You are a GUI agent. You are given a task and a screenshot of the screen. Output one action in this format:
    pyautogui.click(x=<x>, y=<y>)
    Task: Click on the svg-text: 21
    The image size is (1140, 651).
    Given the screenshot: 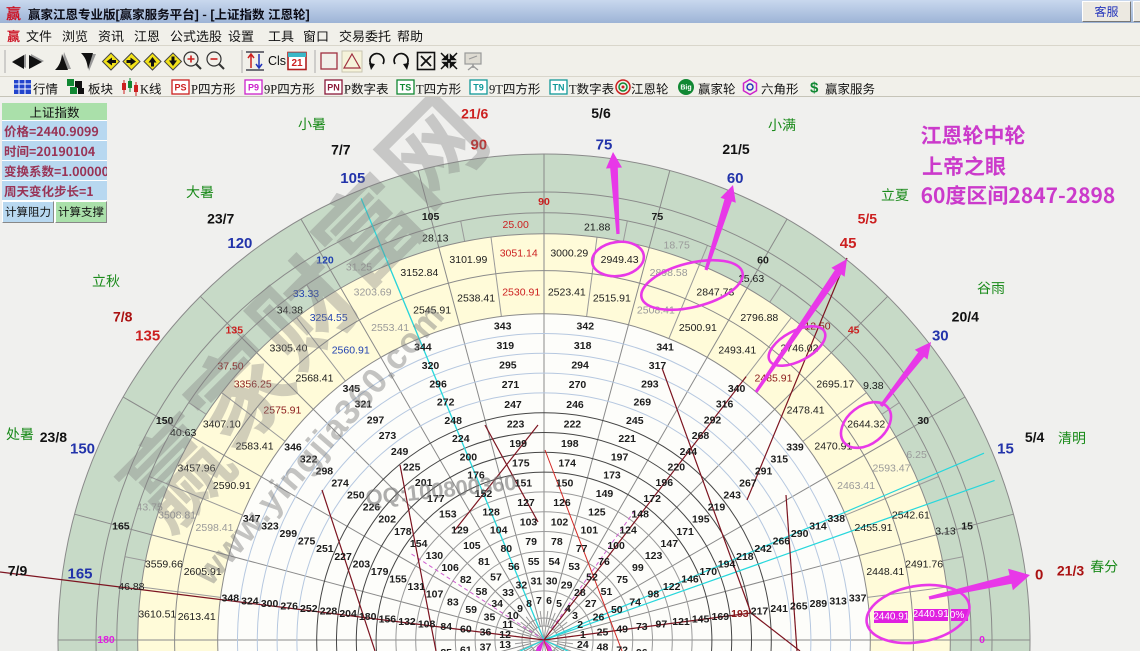 What is the action you would take?
    pyautogui.click(x=297, y=63)
    